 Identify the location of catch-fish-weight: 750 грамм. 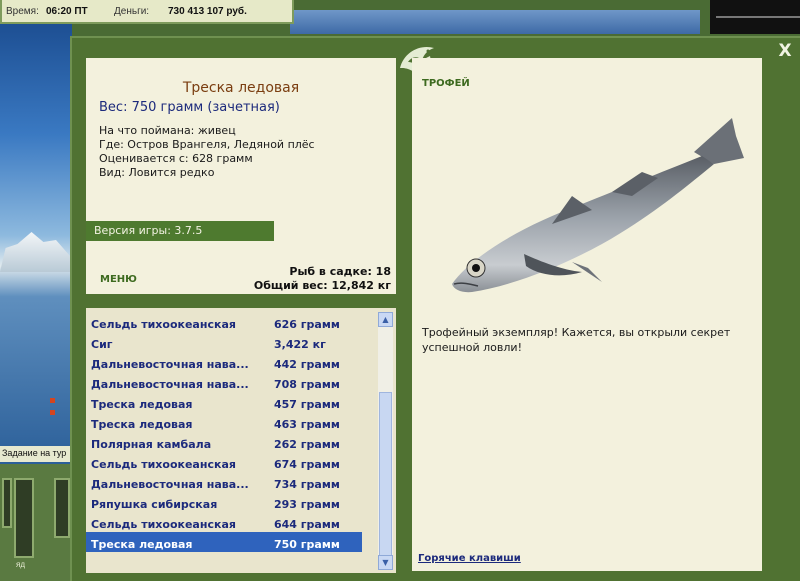
(307, 544).